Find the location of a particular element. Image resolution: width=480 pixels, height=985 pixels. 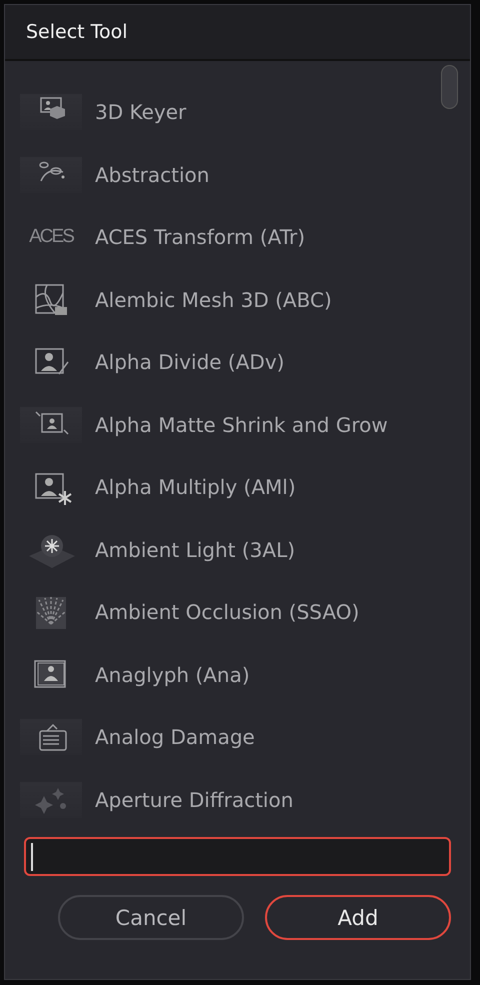

tool-item: Anaglyph (Ana) is located at coordinates (172, 674).